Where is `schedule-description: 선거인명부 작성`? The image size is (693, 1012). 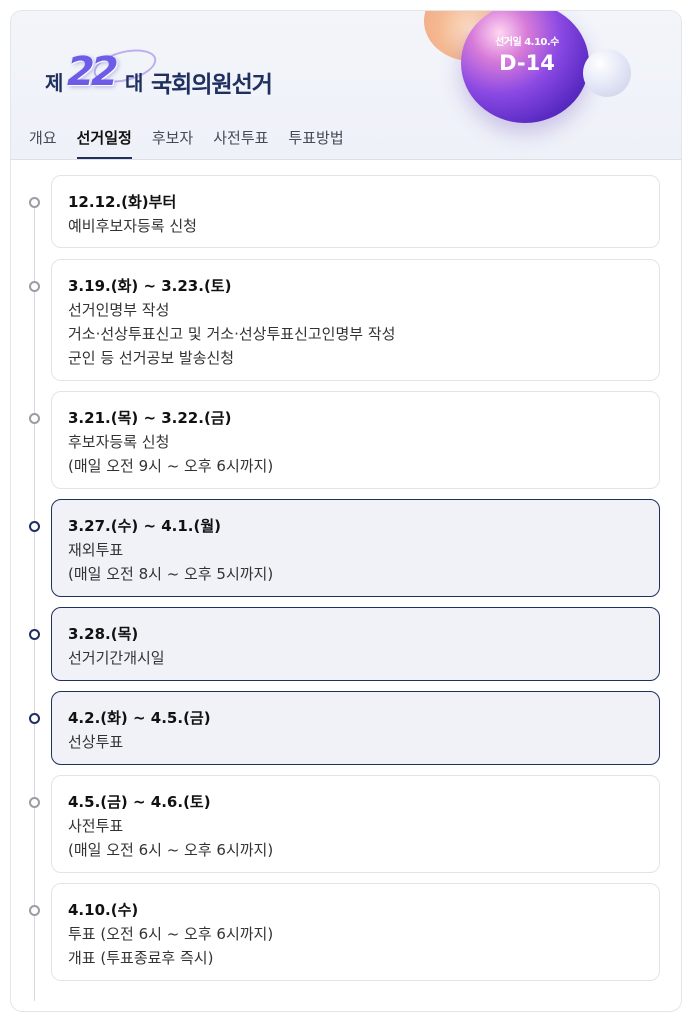 schedule-description: 선거인명부 작성 is located at coordinates (119, 310).